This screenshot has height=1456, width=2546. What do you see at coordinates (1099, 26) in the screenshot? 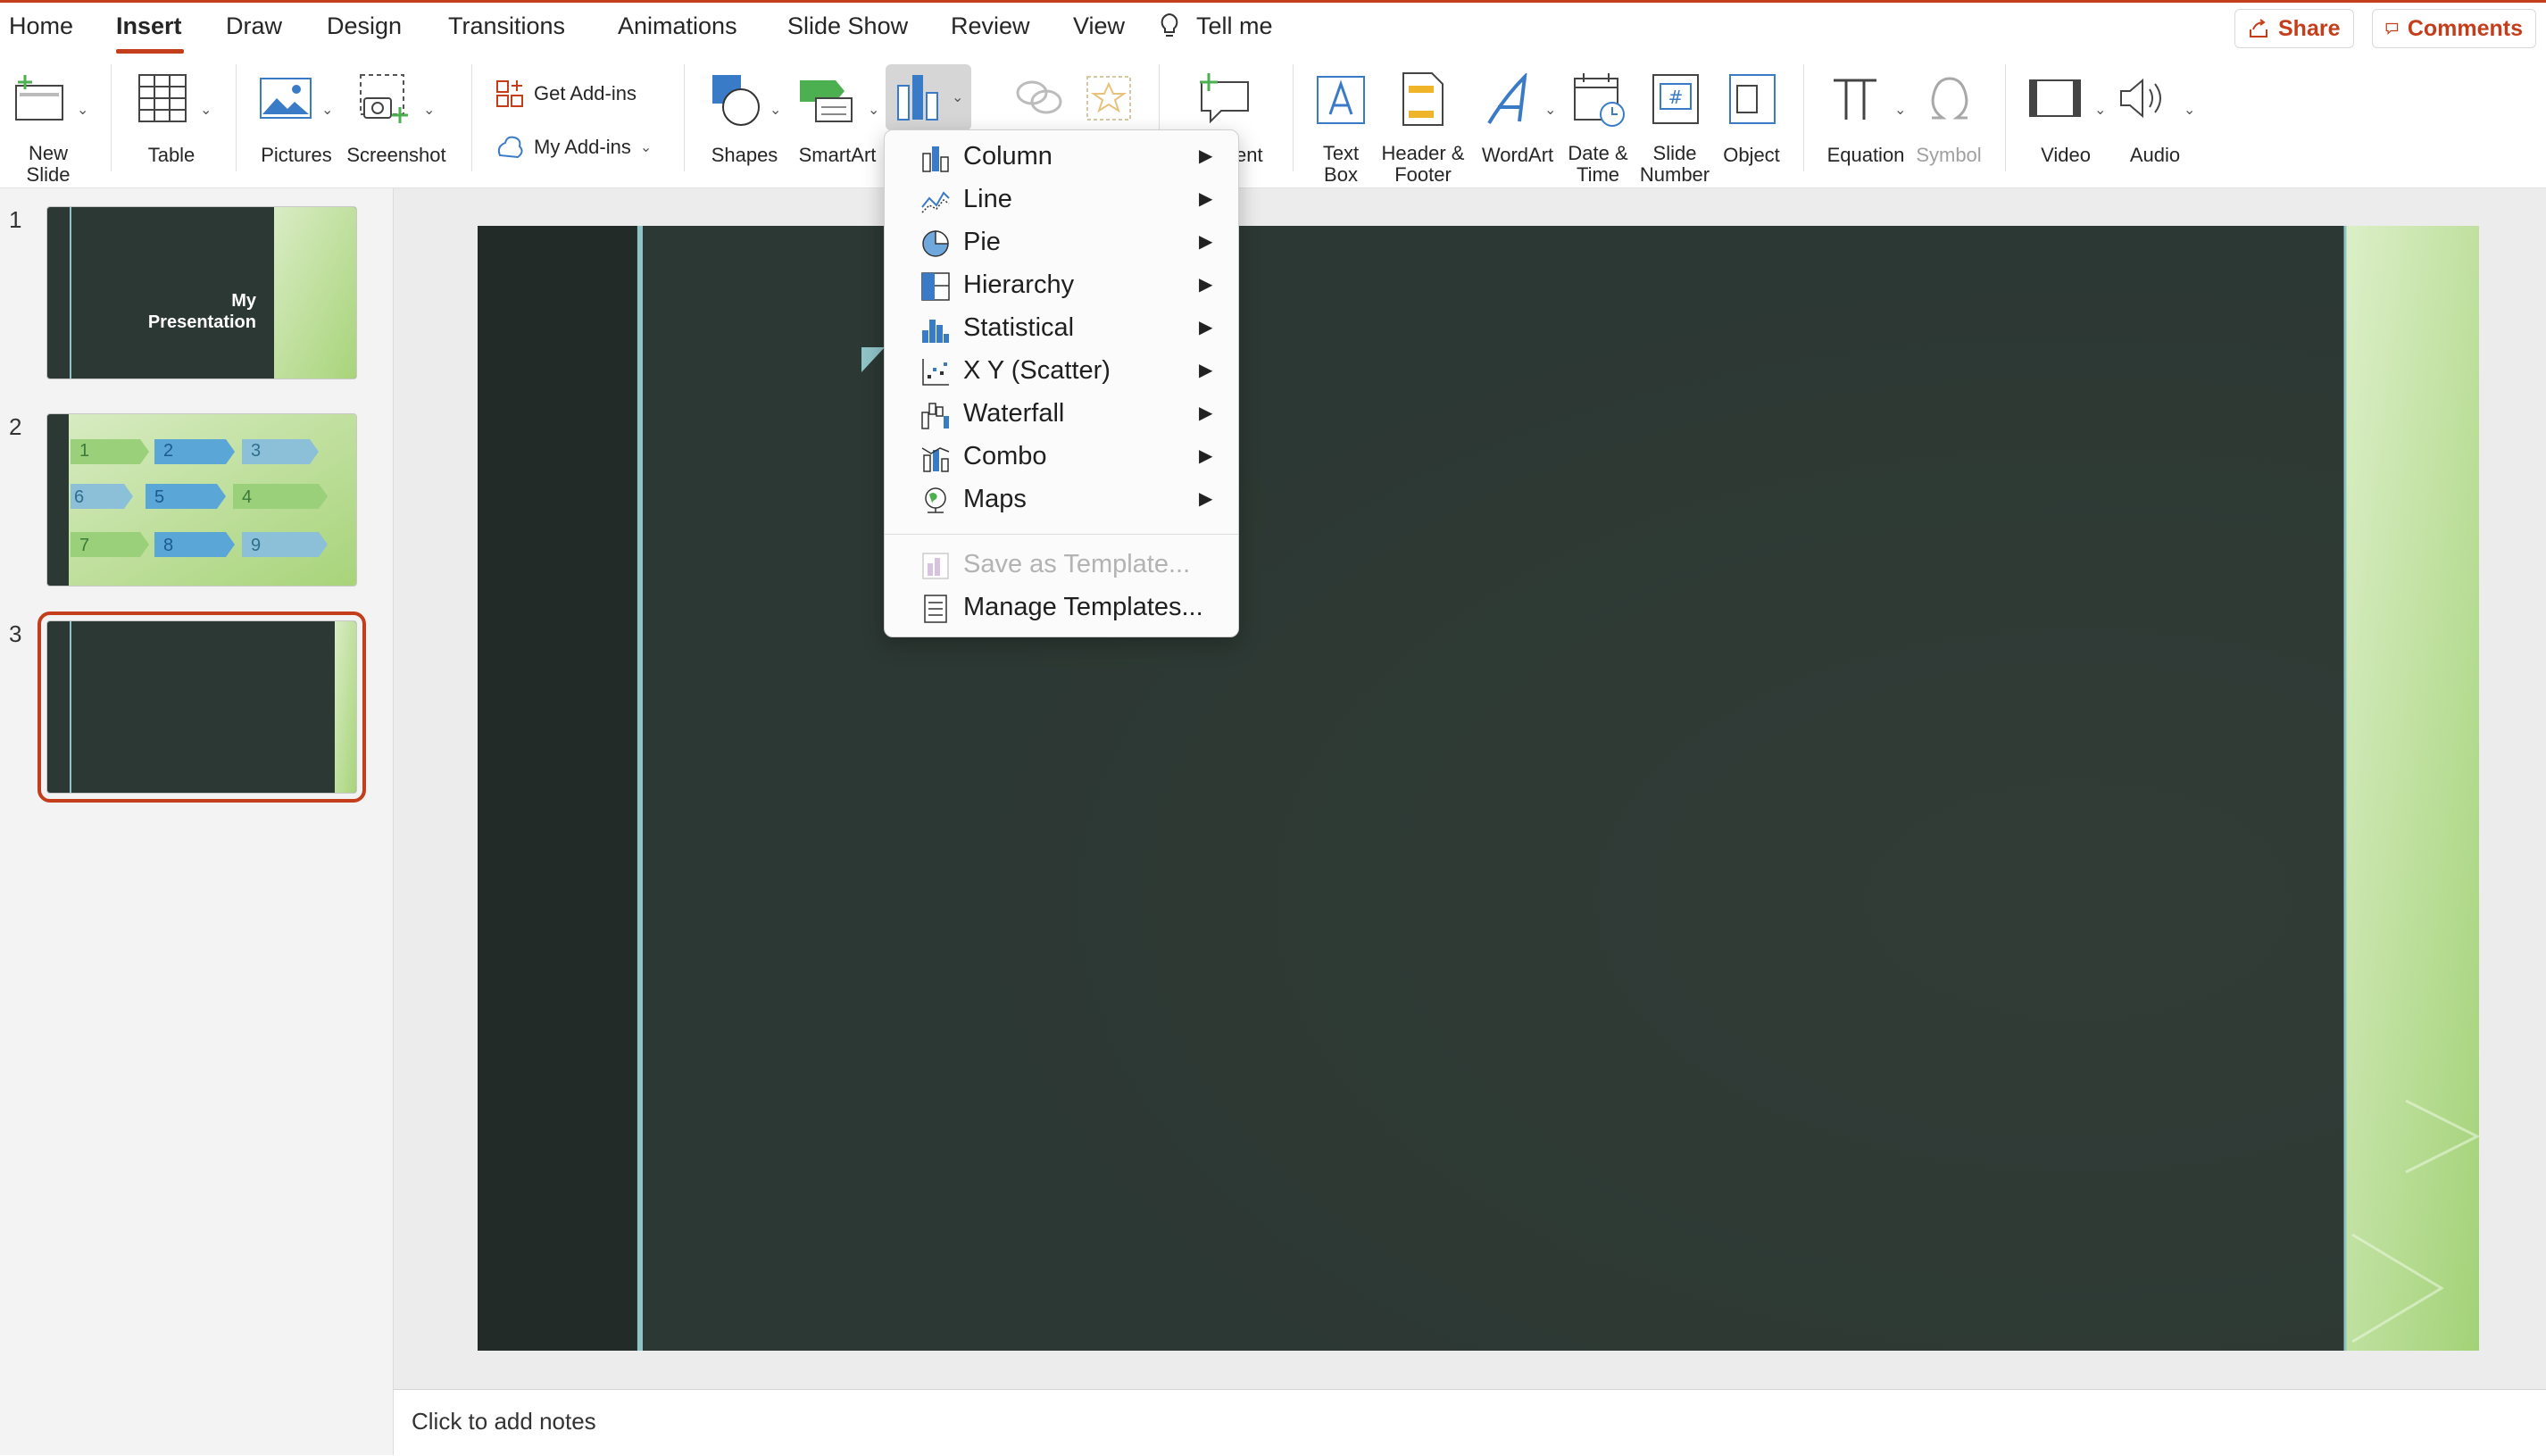
I see `tab-view: View` at bounding box center [1099, 26].